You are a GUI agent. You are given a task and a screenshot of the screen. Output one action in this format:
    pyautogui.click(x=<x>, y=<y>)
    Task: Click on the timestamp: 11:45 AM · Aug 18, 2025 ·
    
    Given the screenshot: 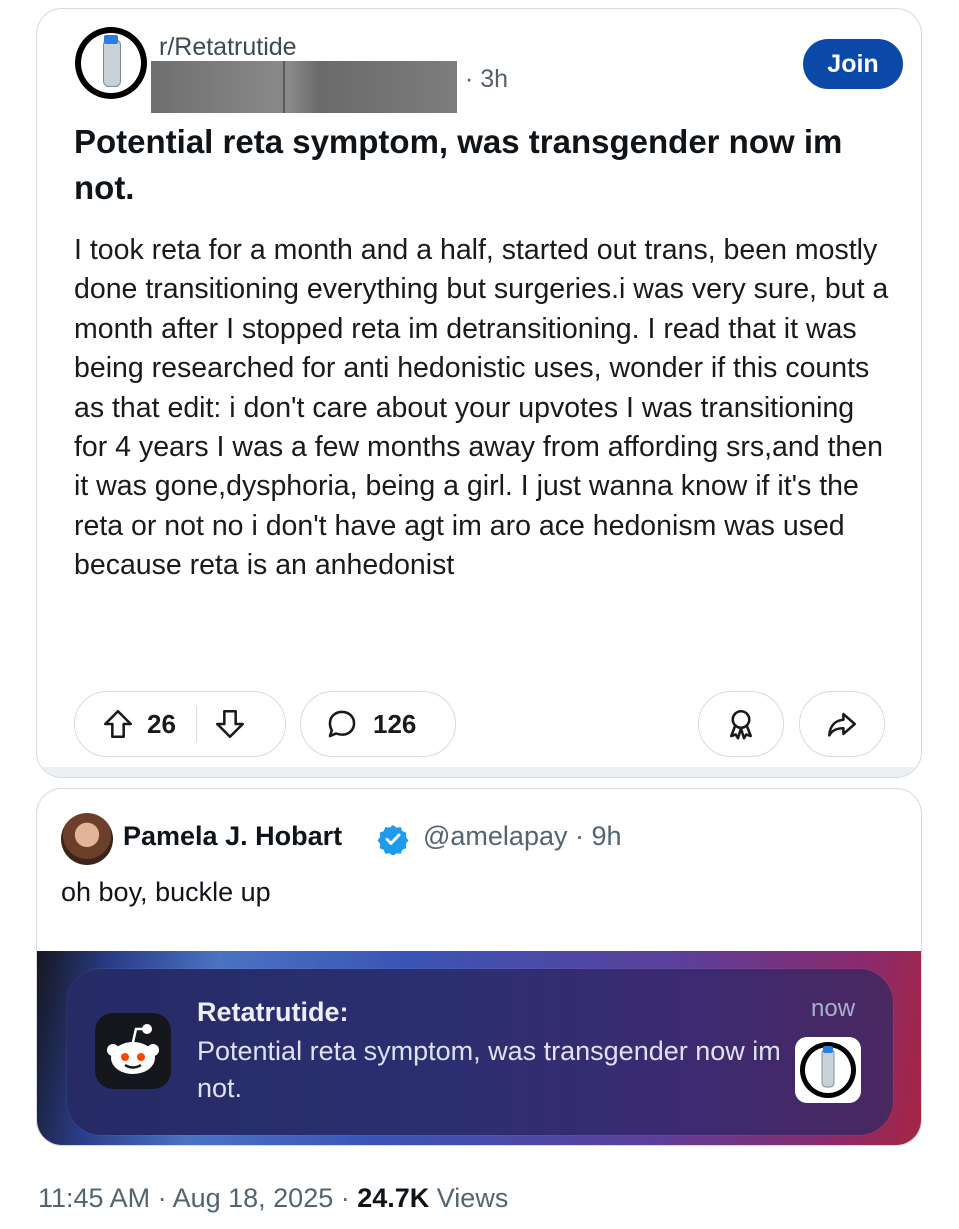 What is the action you would take?
    pyautogui.click(x=197, y=1198)
    